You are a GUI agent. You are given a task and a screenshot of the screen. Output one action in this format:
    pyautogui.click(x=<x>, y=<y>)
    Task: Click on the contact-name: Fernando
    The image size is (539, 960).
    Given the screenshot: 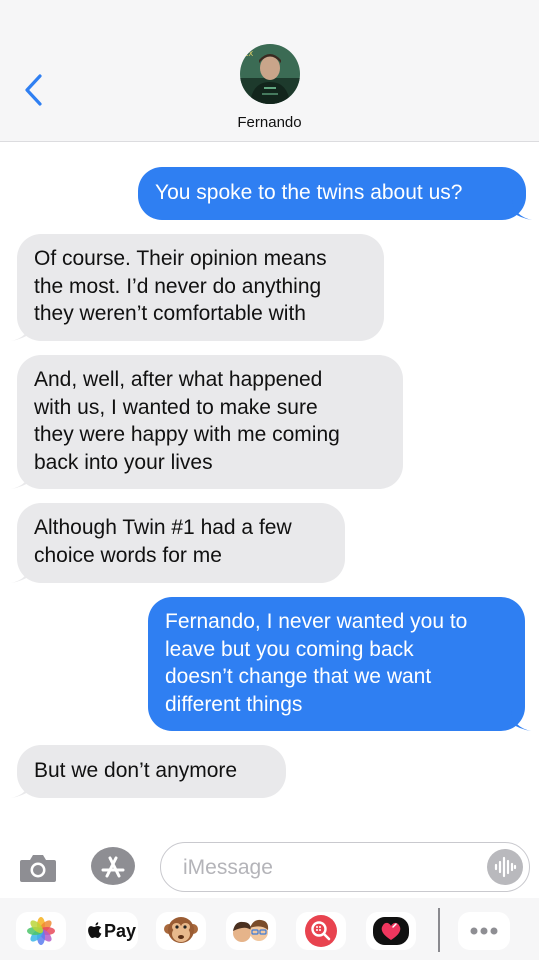 What is the action you would take?
    pyautogui.click(x=269, y=122)
    